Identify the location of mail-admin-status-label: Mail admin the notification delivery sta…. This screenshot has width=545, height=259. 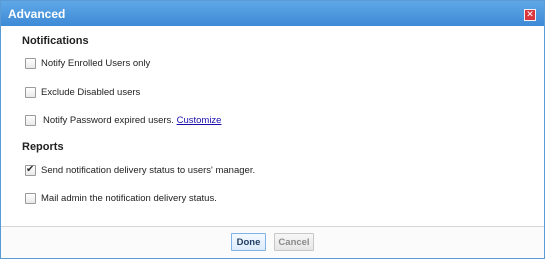
(129, 198).